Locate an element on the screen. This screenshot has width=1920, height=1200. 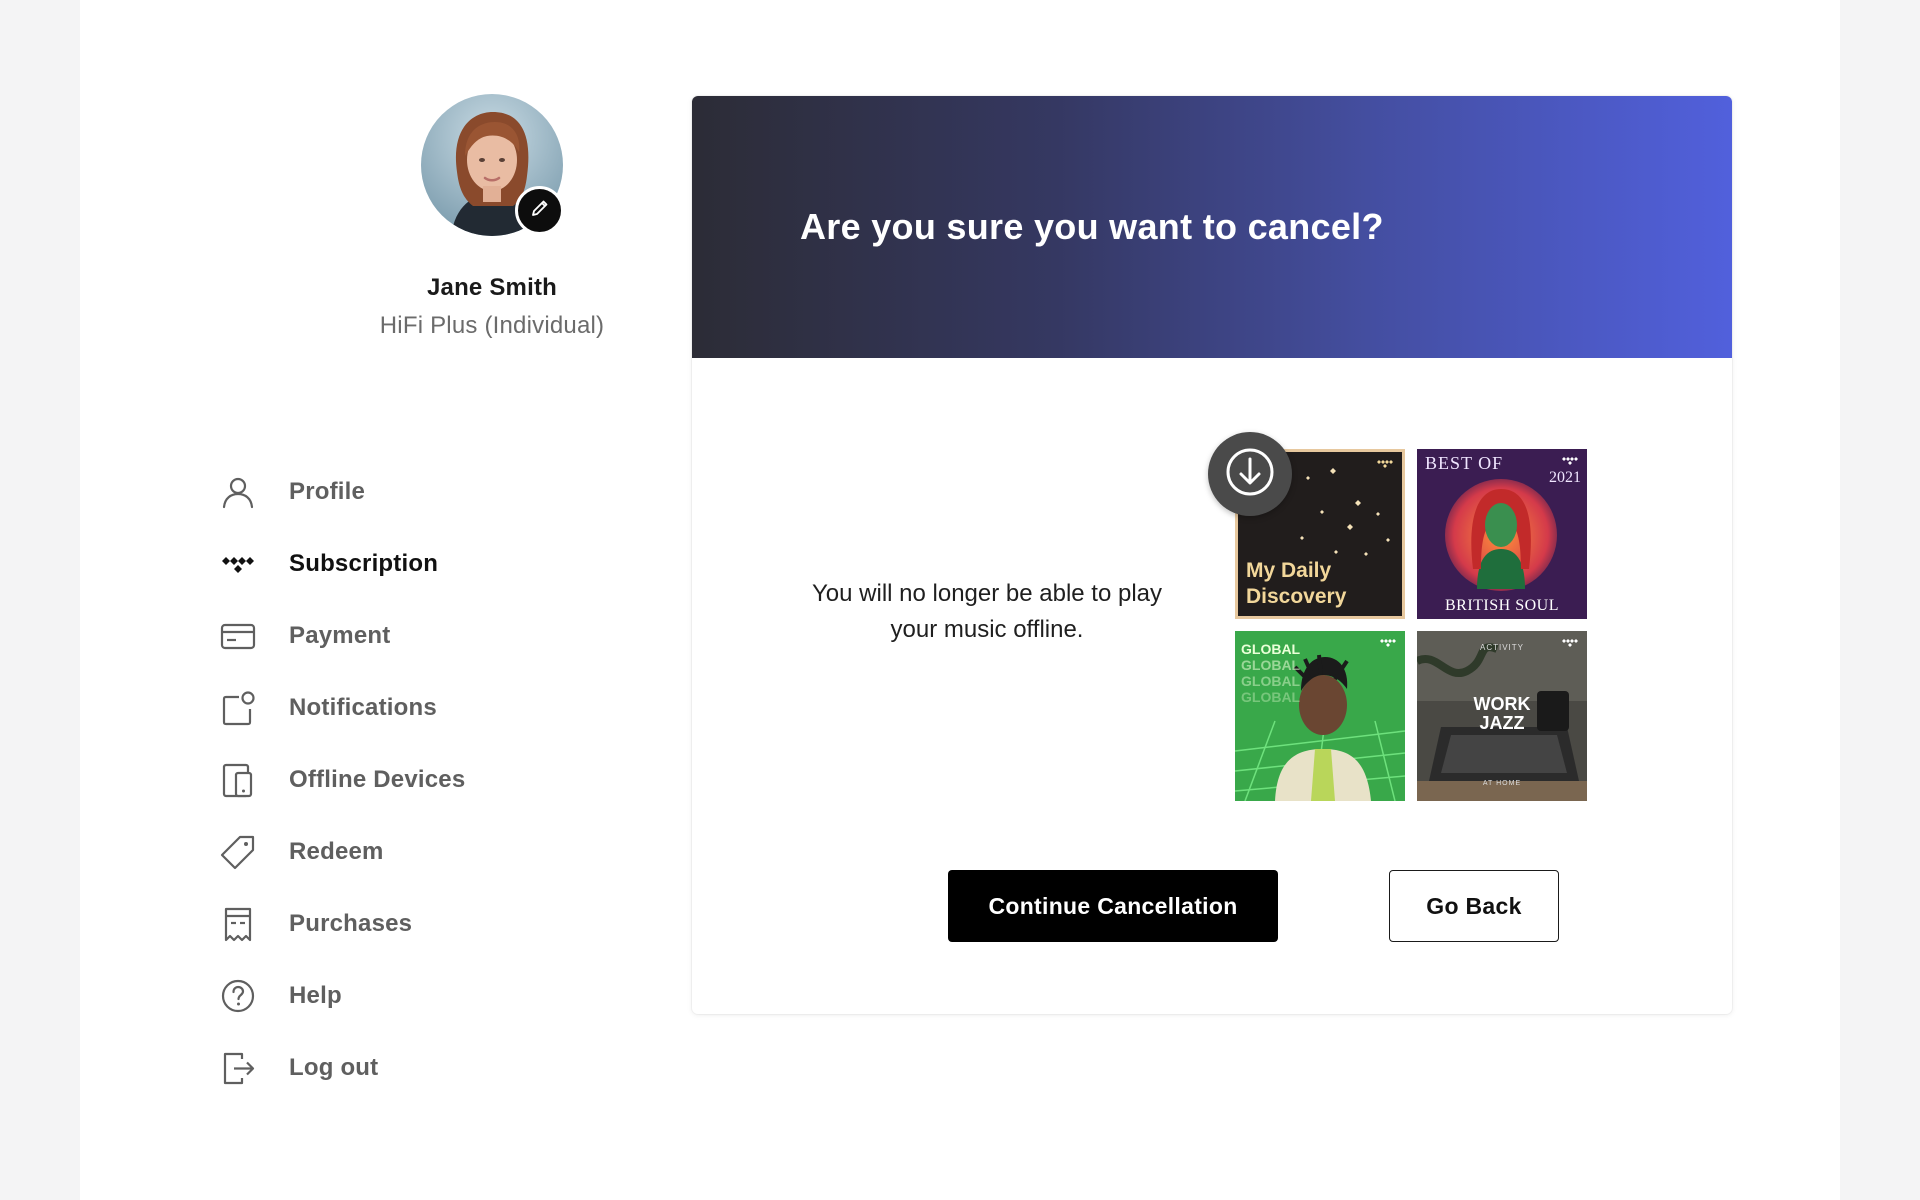
nav-label: Offline Devices is located at coordinates (377, 779).